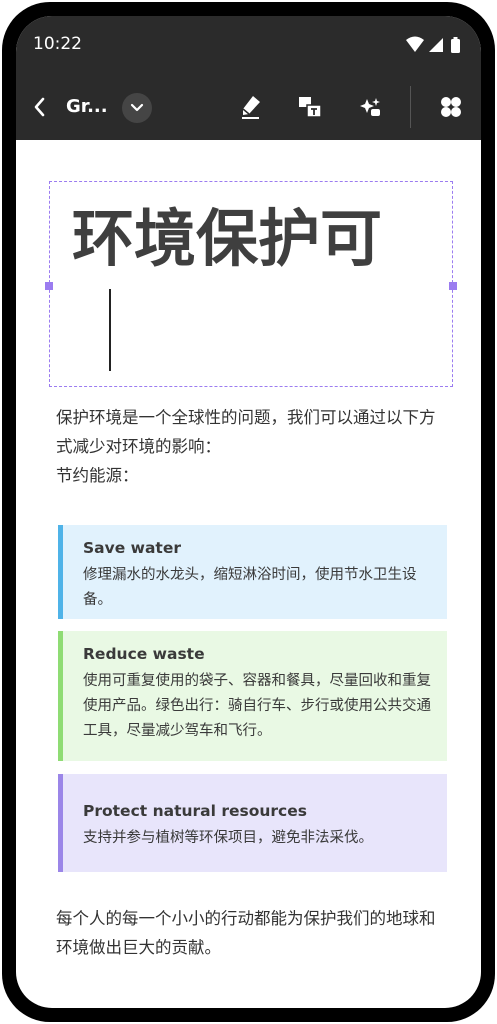  Describe the element at coordinates (455, 45) in the screenshot. I see `battery-icon` at that location.